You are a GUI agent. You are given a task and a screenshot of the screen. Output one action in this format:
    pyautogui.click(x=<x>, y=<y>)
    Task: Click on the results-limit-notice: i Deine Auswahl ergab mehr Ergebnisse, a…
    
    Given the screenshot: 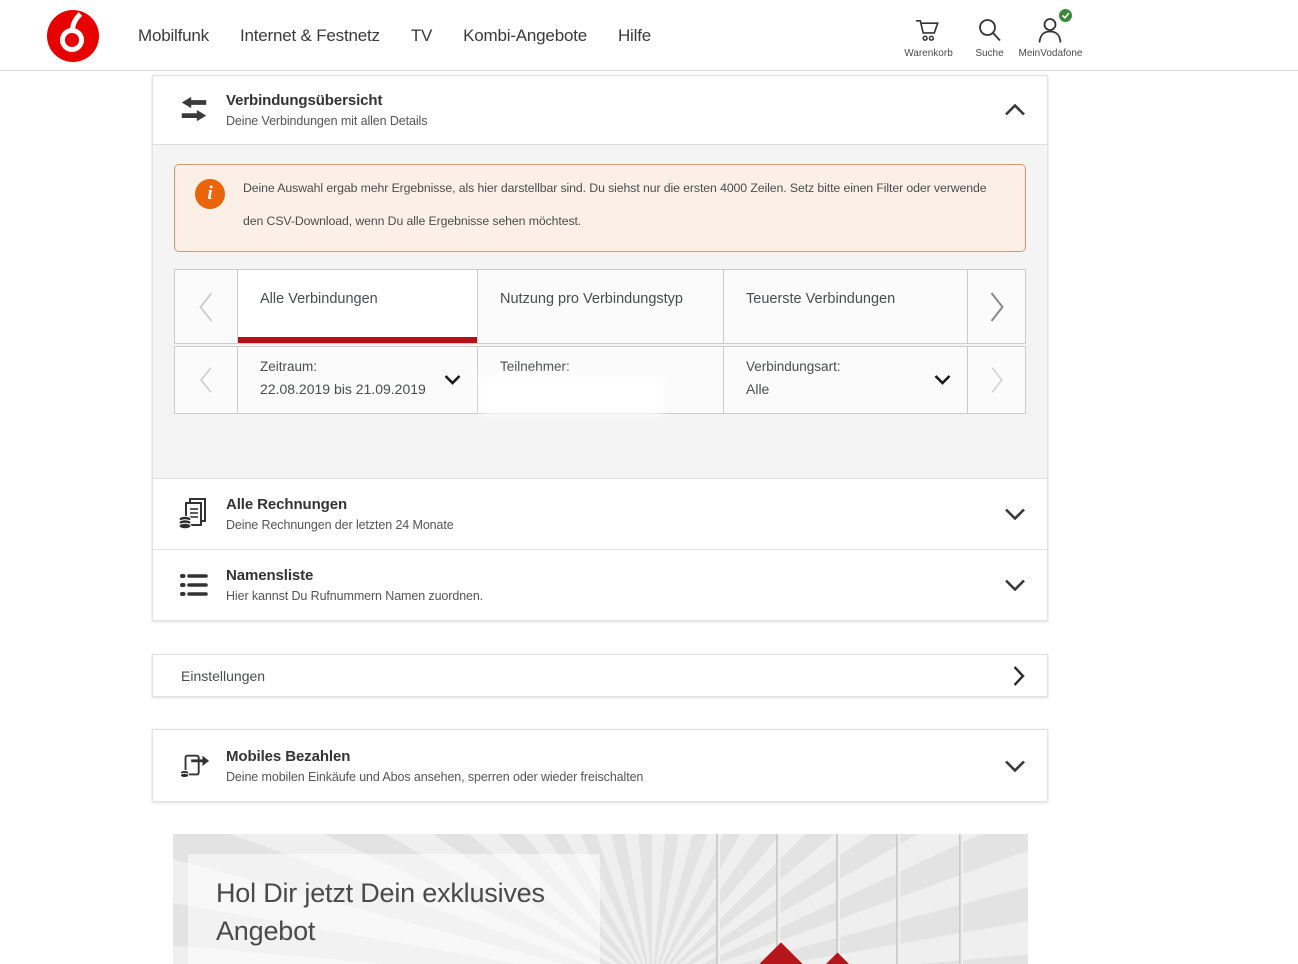 What is the action you would take?
    pyautogui.click(x=600, y=208)
    